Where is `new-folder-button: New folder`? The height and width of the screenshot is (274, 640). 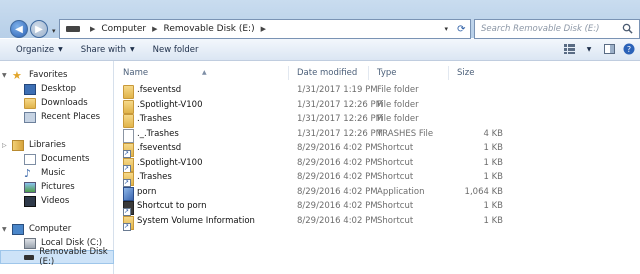
new-folder-button: New folder is located at coordinates (176, 50).